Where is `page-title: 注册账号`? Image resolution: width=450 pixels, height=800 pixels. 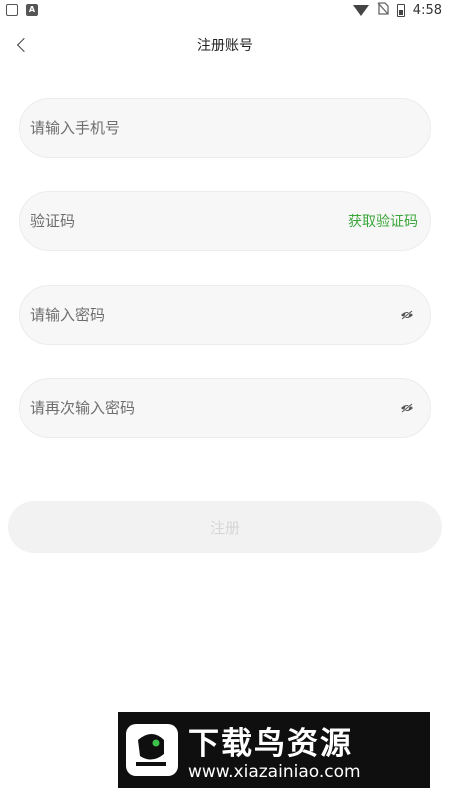
page-title: 注册账号 is located at coordinates (225, 46).